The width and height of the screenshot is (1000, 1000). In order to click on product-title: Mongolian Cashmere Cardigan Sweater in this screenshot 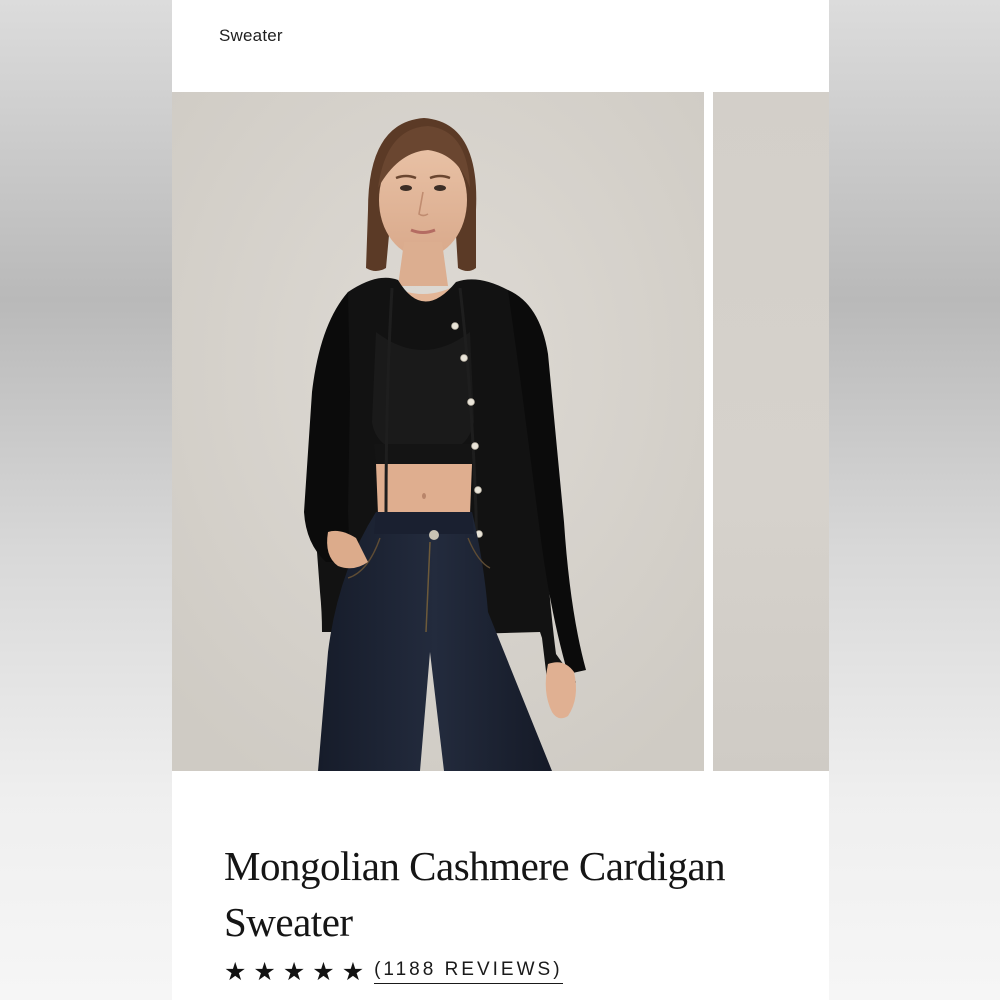, I will do `click(475, 894)`.